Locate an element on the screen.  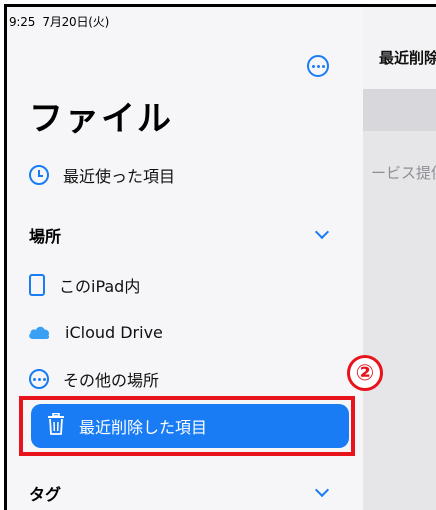
step-marker: ② is located at coordinates (365, 373).